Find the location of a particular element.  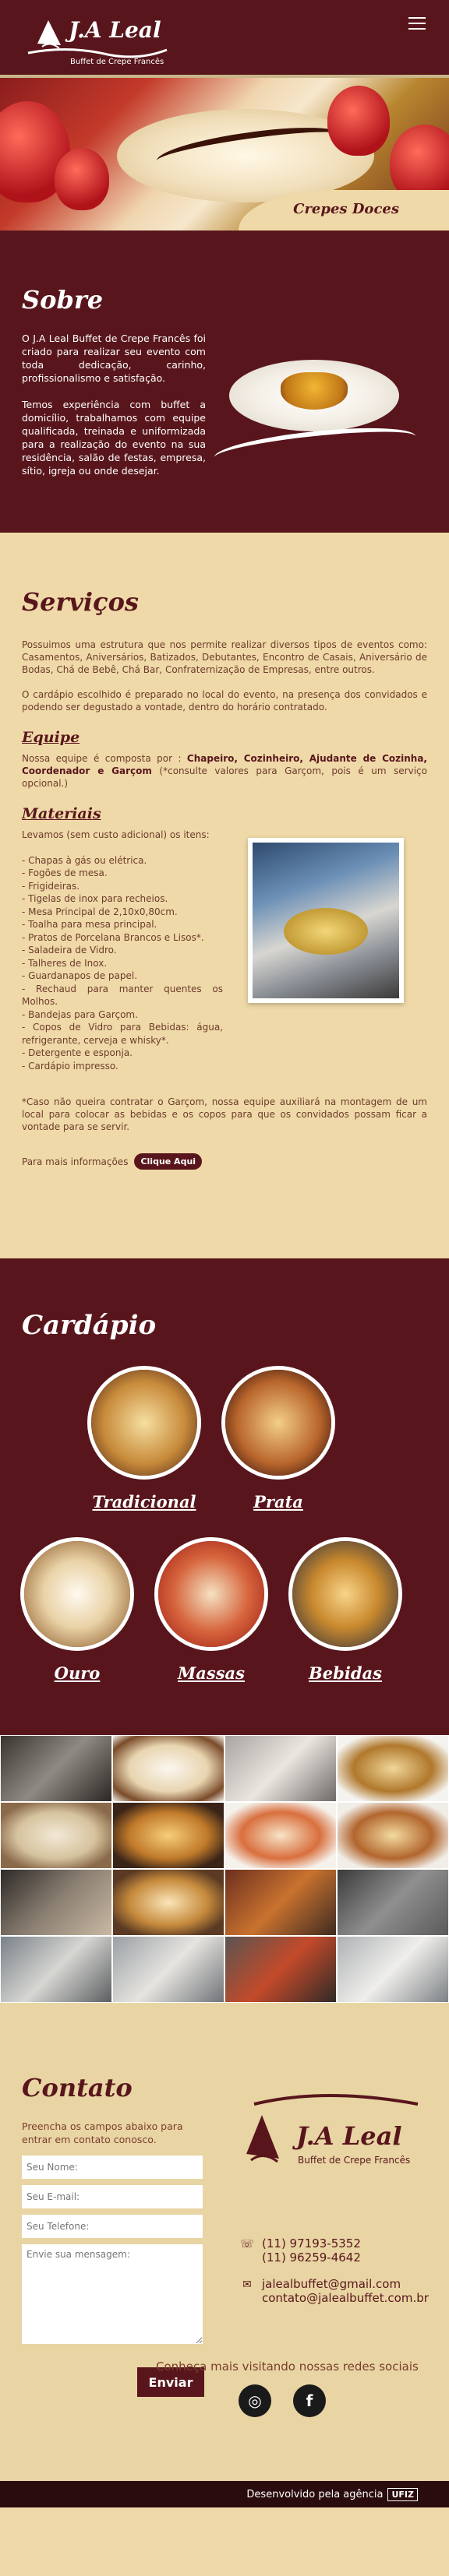

materials-item: - Rechaud para manter quentes os Molhos. is located at coordinates (123, 995).